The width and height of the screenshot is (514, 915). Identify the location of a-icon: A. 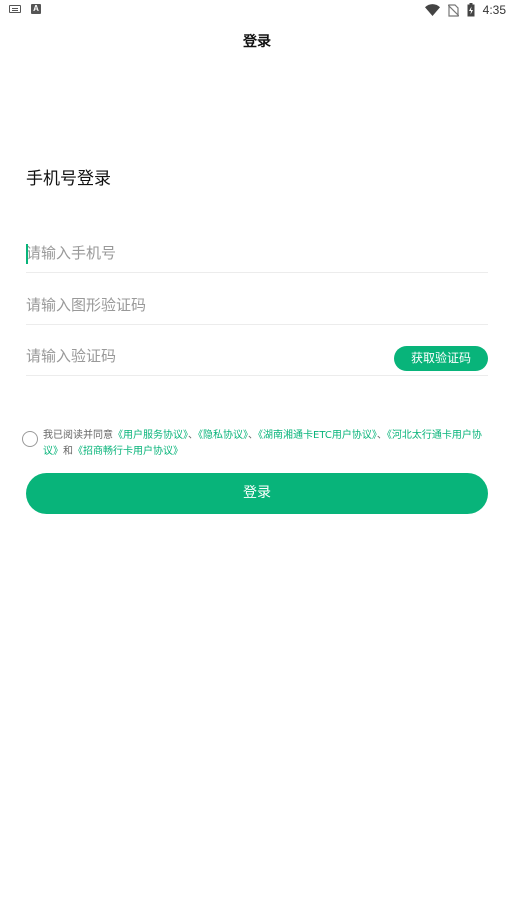
(36, 9).